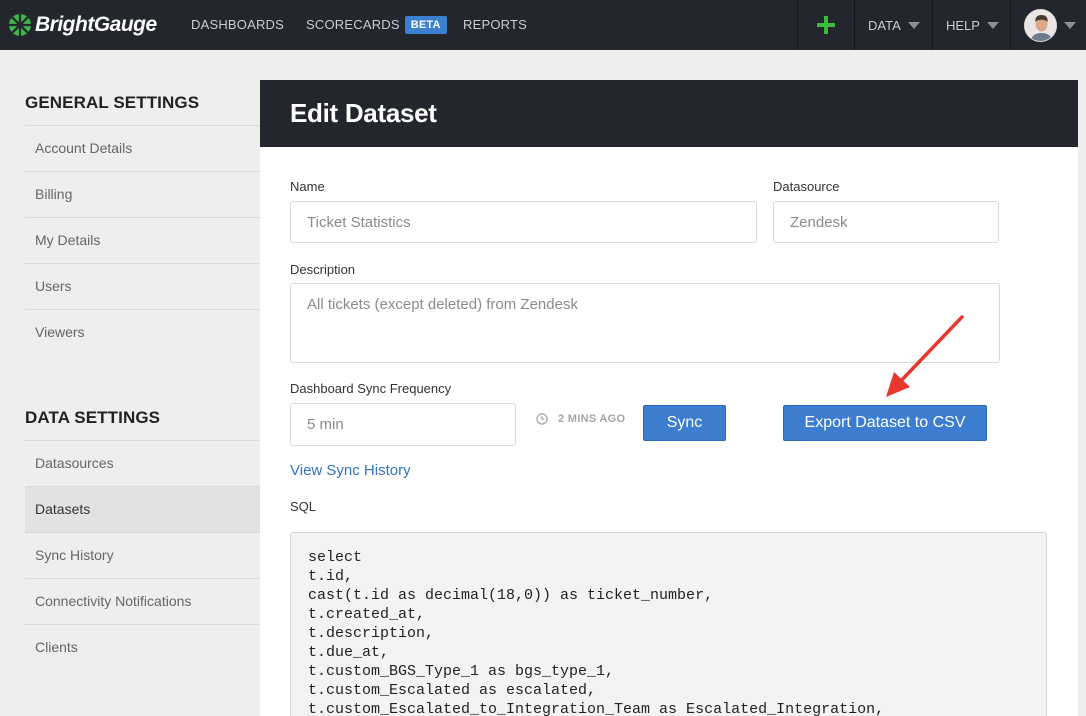  I want to click on datasource-field, so click(886, 222).